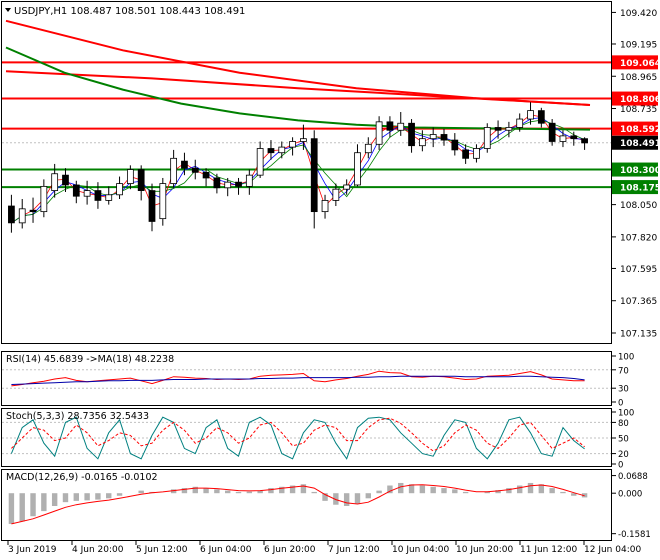 This screenshot has width=660, height=560. What do you see at coordinates (638, 270) in the screenshot?
I see `price-tick-label: 107.595` at bounding box center [638, 270].